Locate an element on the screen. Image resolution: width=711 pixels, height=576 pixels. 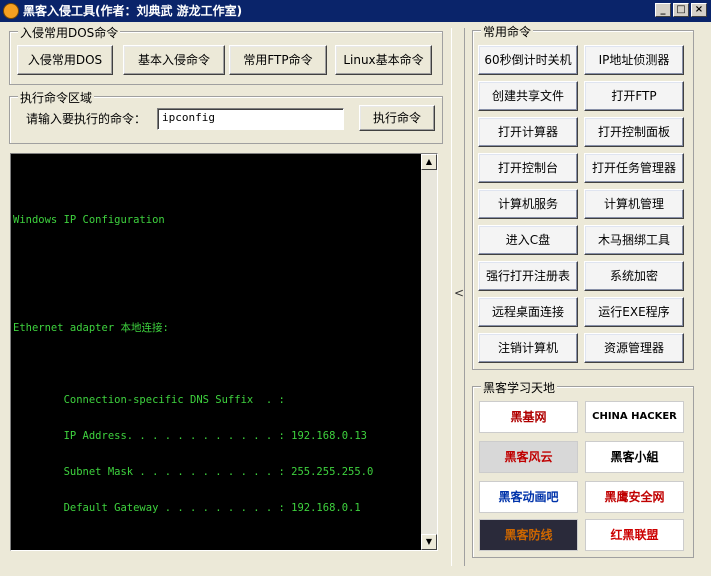
run-command-button: 执行命令 is located at coordinates (397, 118).